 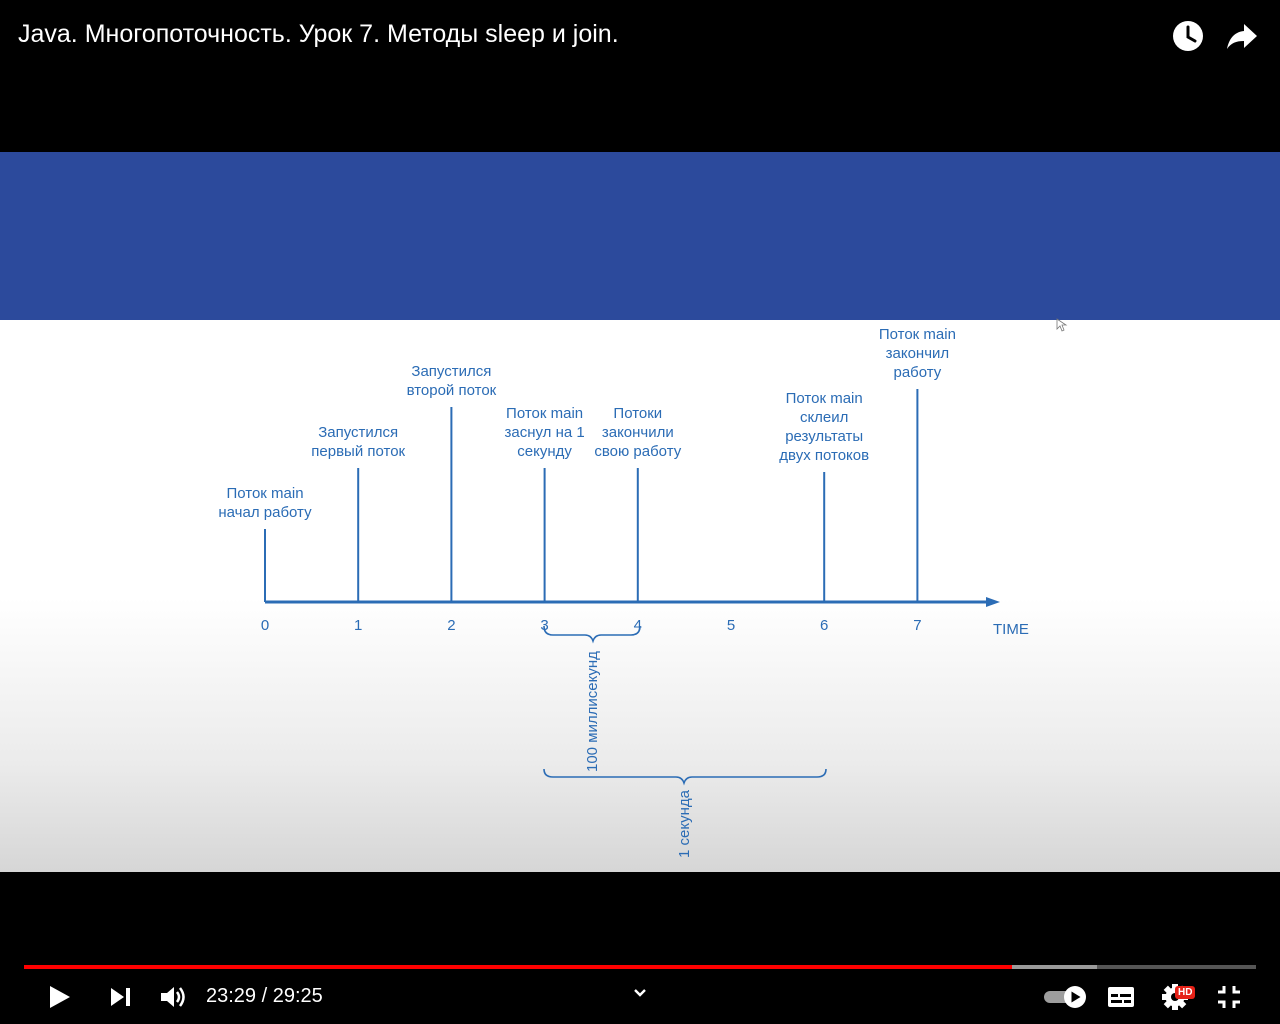 What do you see at coordinates (638, 432) in the screenshot?
I see `event-label-4-line-1: закончили` at bounding box center [638, 432].